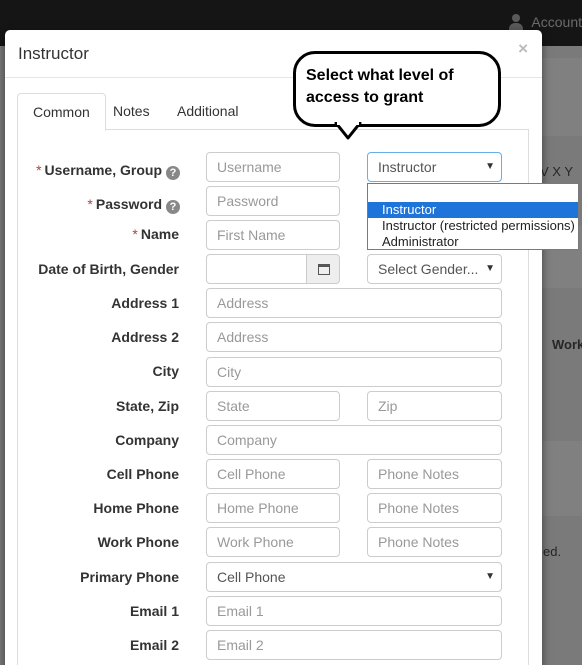  What do you see at coordinates (407, 167) in the screenshot?
I see `group-select-value: Instructor` at bounding box center [407, 167].